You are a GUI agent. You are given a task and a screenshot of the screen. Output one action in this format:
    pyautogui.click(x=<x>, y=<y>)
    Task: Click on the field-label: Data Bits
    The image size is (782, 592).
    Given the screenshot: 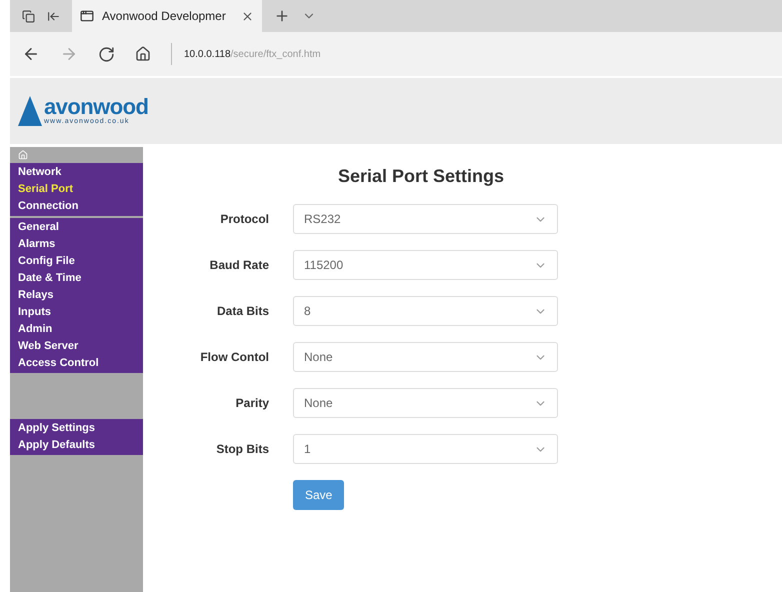 What is the action you would take?
    pyautogui.click(x=243, y=311)
    